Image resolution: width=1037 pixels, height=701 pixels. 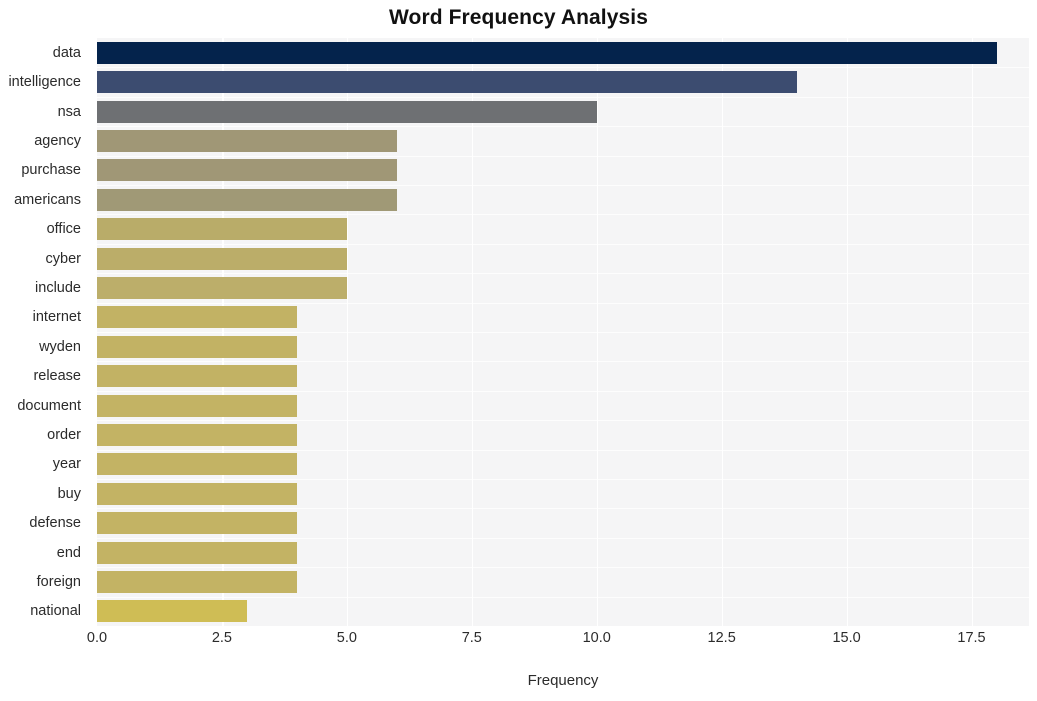 What do you see at coordinates (971, 638) in the screenshot?
I see `x-tick-label: 17.5` at bounding box center [971, 638].